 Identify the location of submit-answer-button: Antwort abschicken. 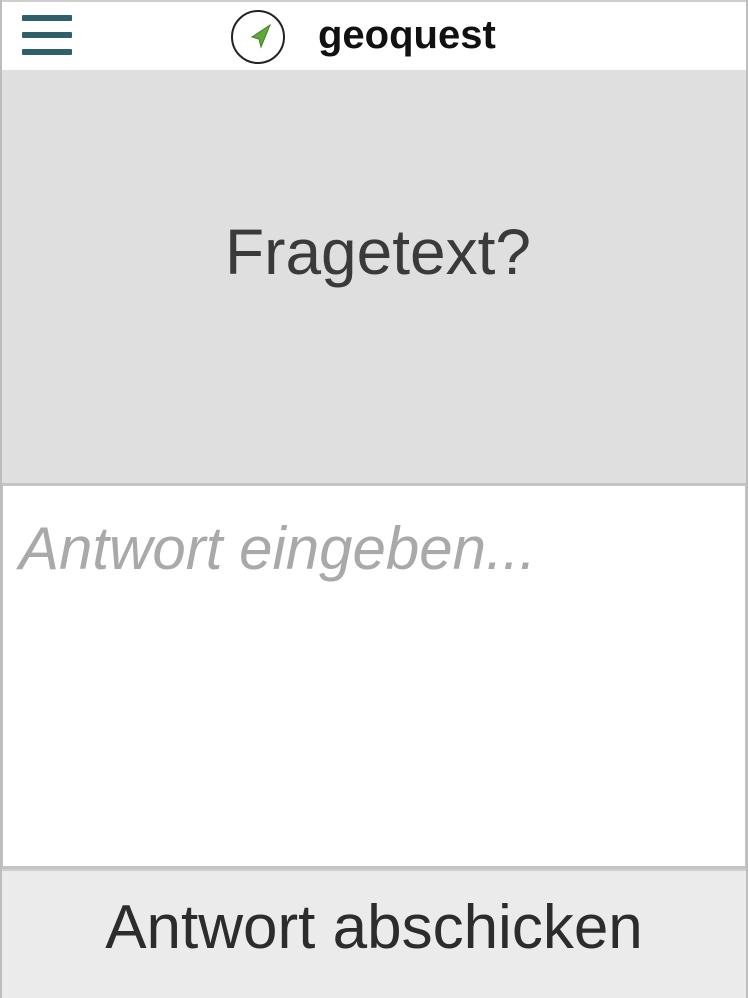
(374, 933).